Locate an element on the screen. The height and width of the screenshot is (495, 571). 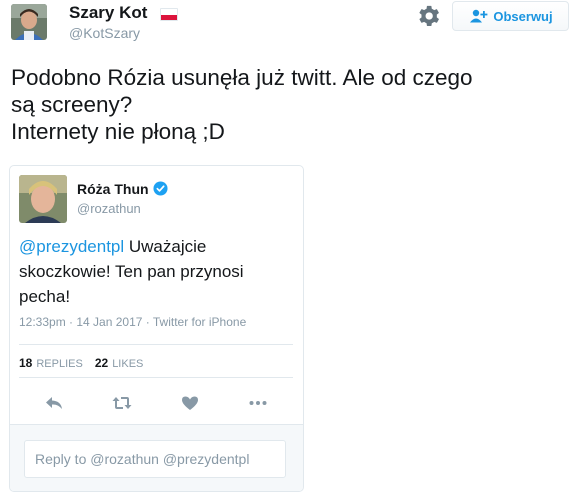
retweet-icon is located at coordinates (122, 403).